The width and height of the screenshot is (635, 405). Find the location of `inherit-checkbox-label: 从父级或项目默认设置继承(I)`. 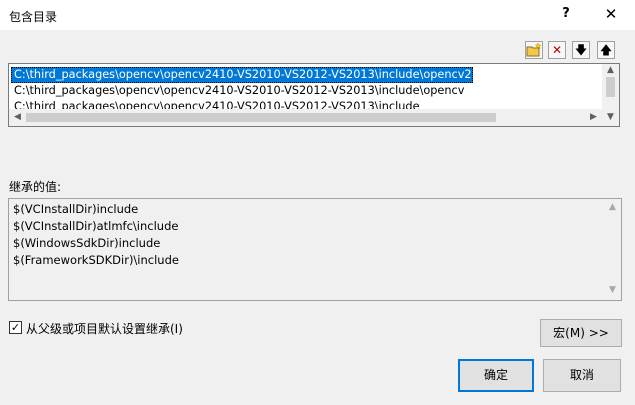

inherit-checkbox-label: 从父级或项目默认设置继承(I) is located at coordinates (104, 328).